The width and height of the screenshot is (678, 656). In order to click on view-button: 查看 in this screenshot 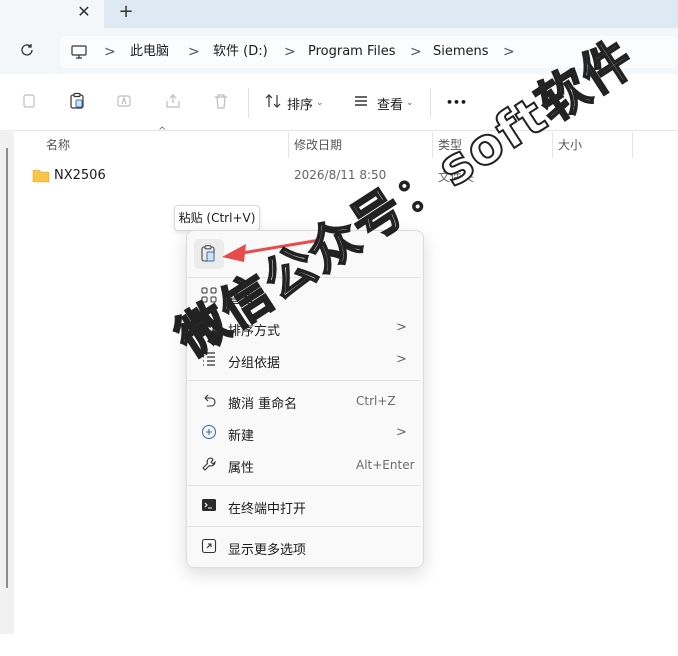, I will do `click(390, 103)`.